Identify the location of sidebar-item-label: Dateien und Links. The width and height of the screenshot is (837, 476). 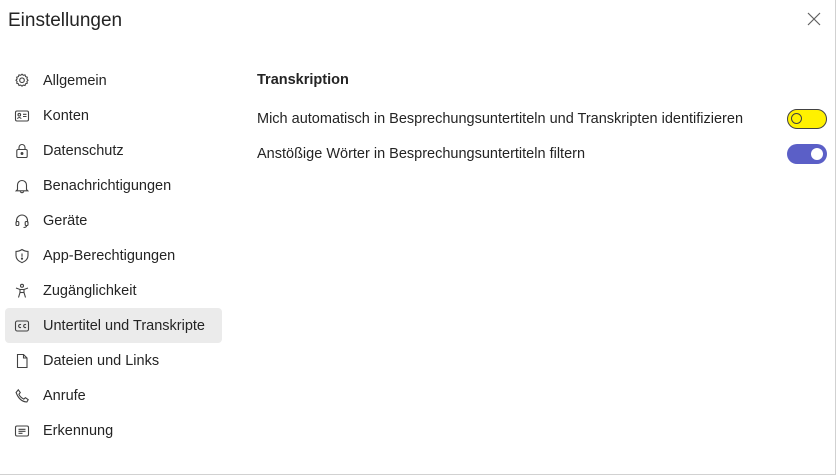
(101, 360).